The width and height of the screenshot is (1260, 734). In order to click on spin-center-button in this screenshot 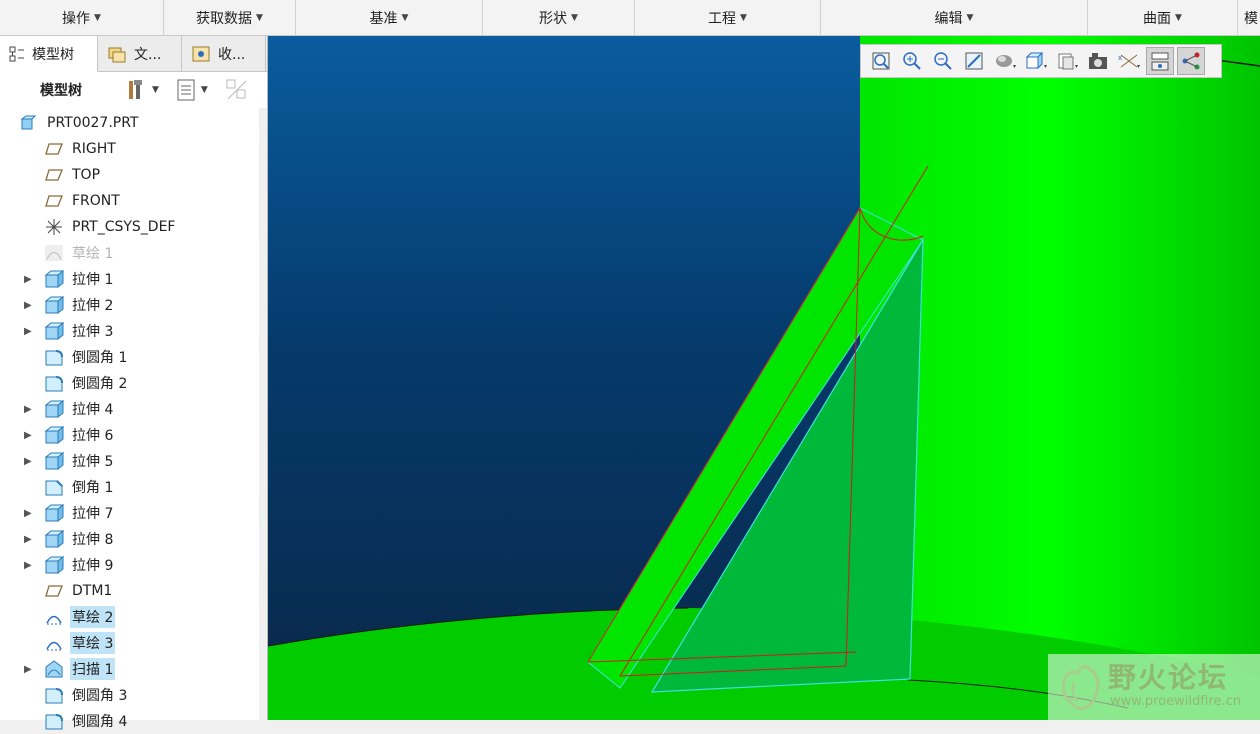, I will do `click(1191, 61)`.